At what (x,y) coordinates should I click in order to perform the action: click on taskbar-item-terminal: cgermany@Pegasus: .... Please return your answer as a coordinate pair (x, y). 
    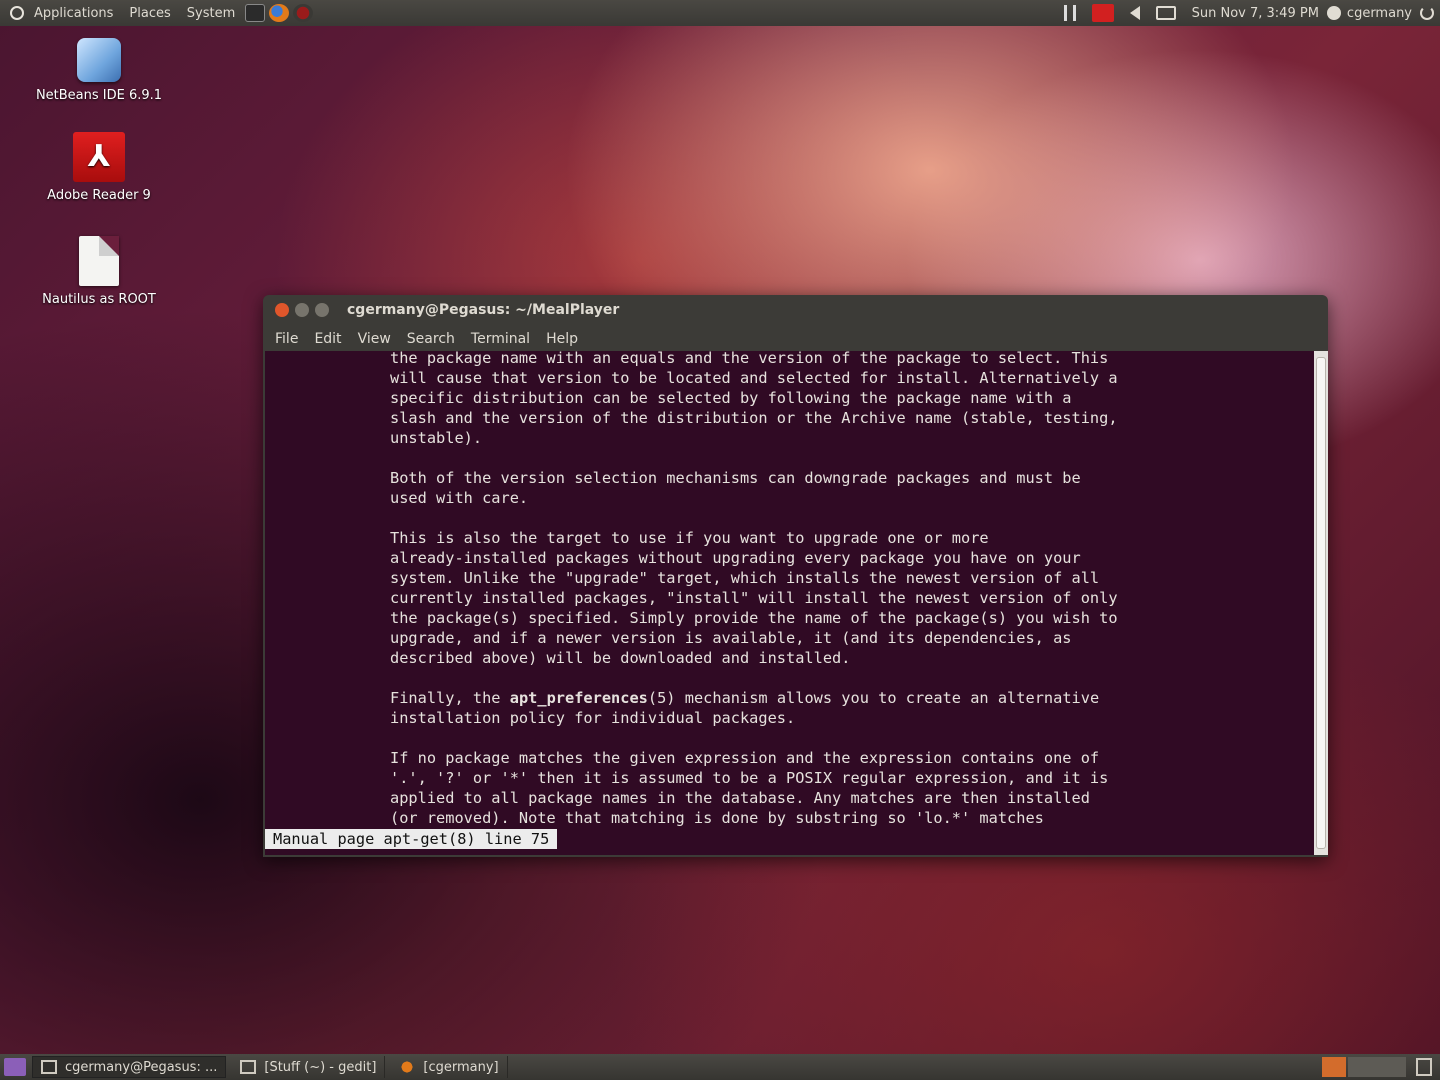
    Looking at the image, I should click on (129, 1067).